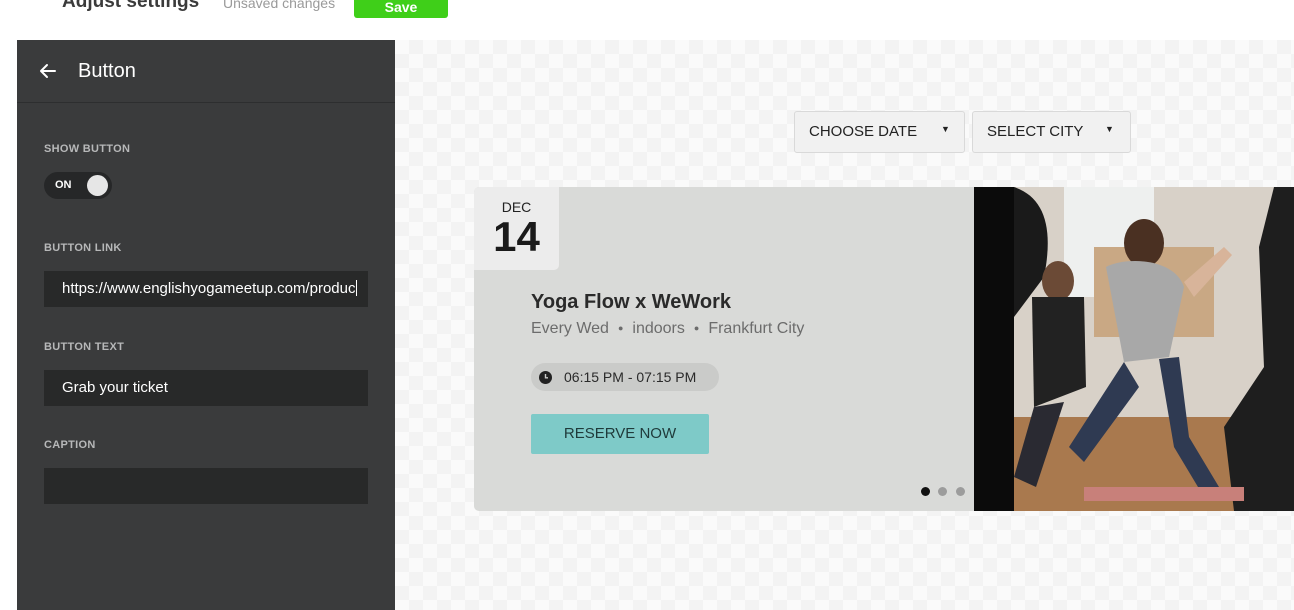 The image size is (1294, 610). What do you see at coordinates (279, 5) in the screenshot?
I see `unsaved-status: Unsaved changes` at bounding box center [279, 5].